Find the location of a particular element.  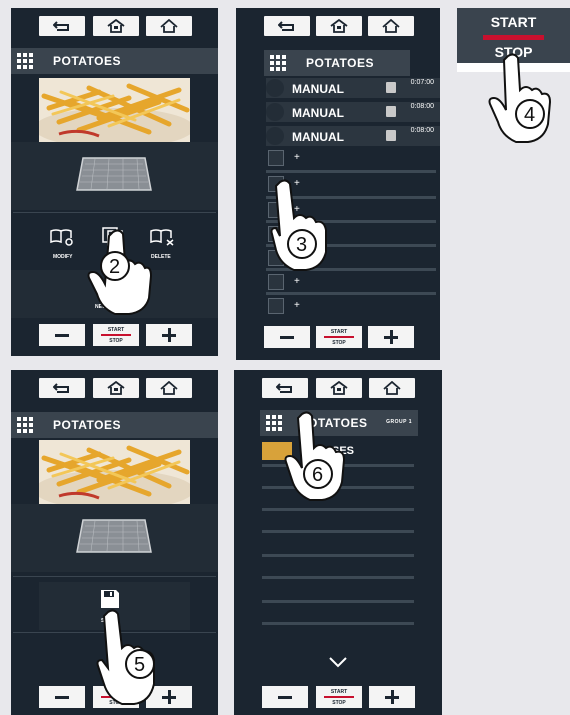

fries-photo is located at coordinates (114, 472).